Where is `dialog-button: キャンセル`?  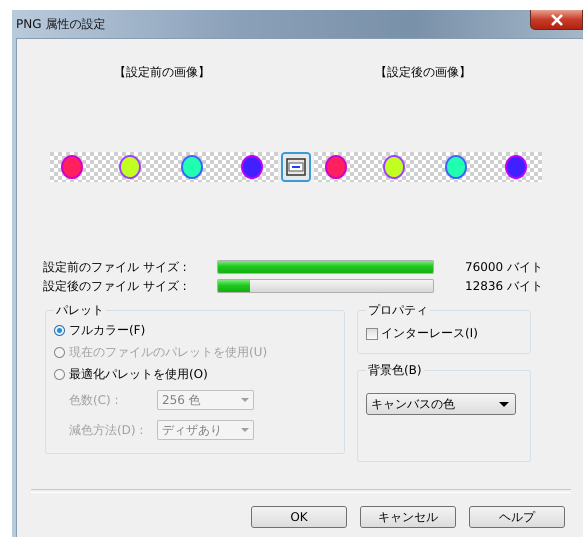 dialog-button: キャンセル is located at coordinates (408, 517).